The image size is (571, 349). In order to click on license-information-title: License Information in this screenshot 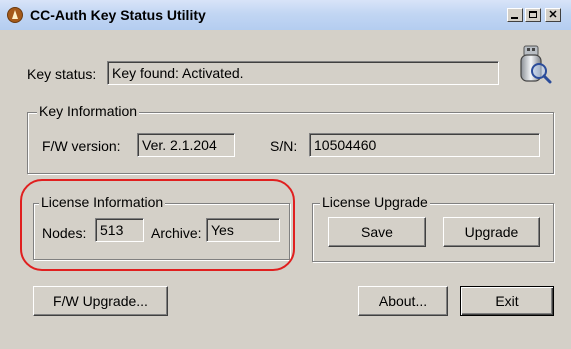, I will do `click(102, 202)`.